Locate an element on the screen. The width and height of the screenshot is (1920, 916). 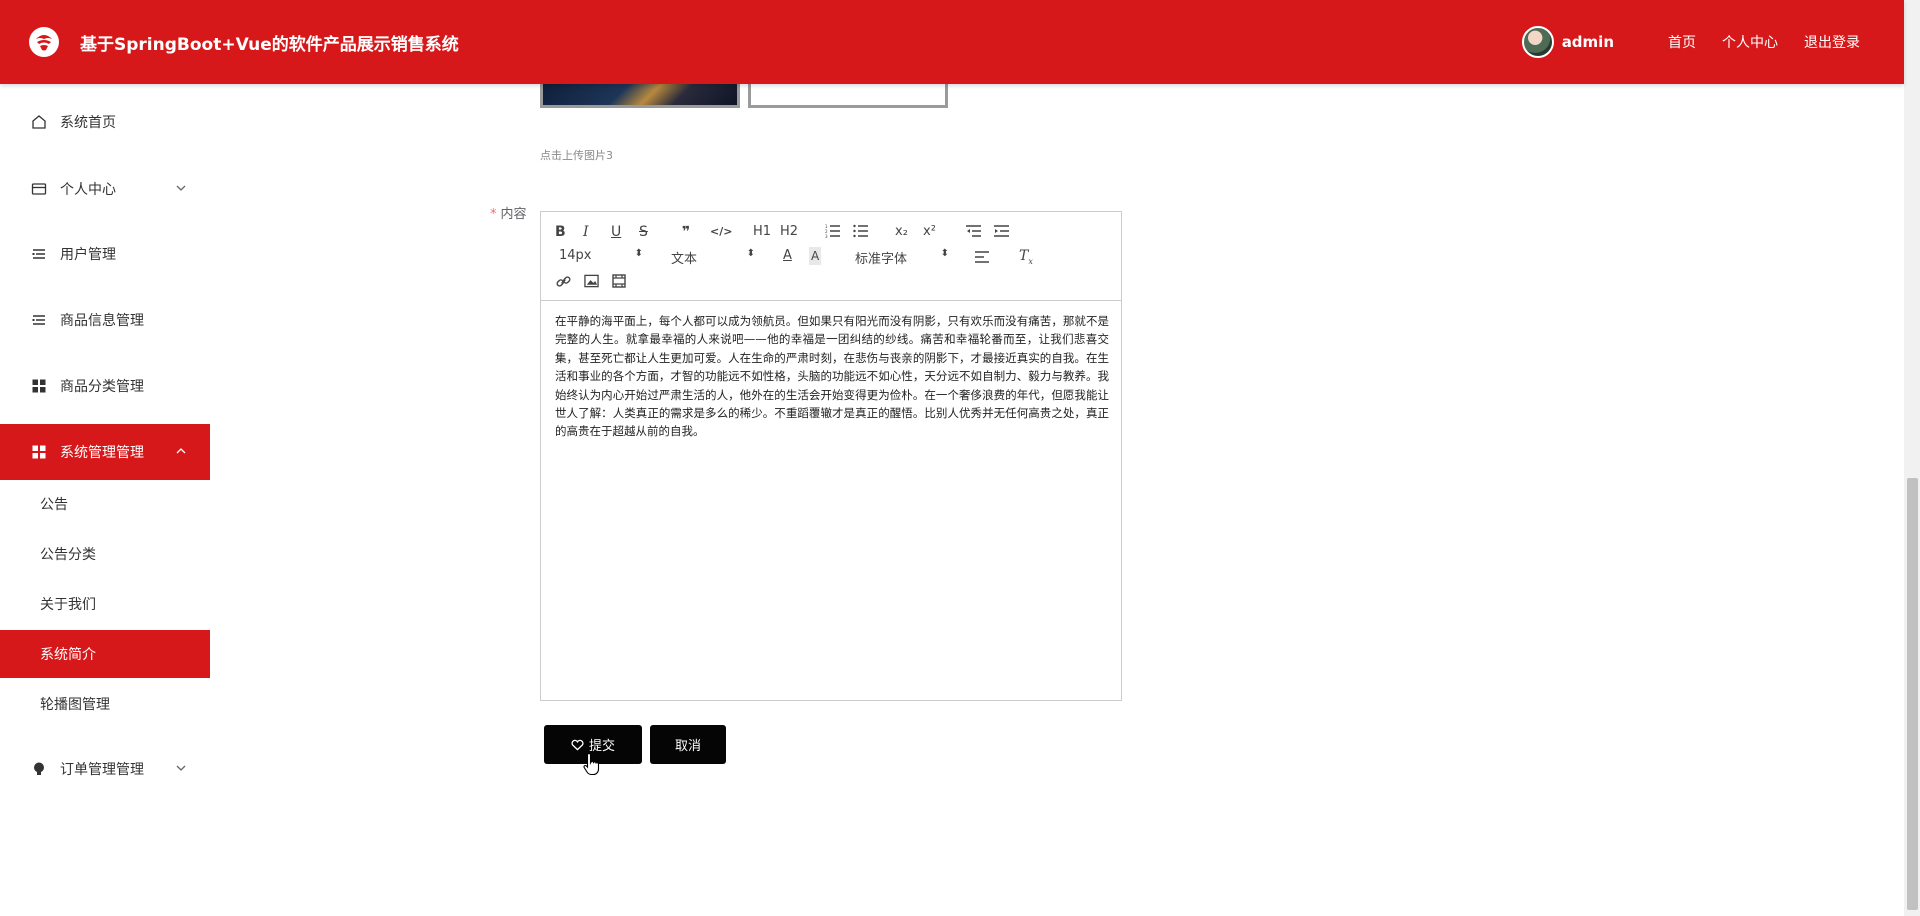
ordered-list-icon: 123 is located at coordinates (833, 231).